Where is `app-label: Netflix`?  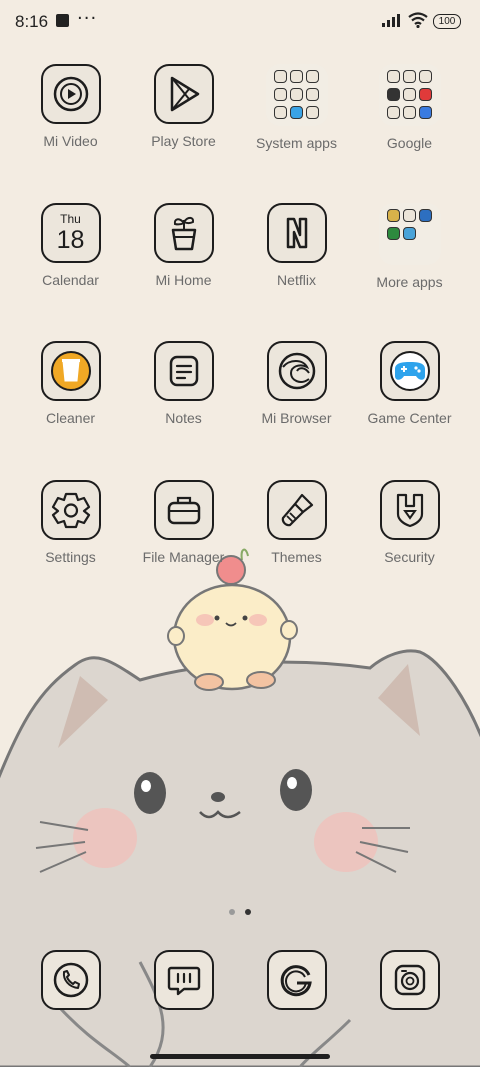
app-label: Netflix is located at coordinates (296, 280).